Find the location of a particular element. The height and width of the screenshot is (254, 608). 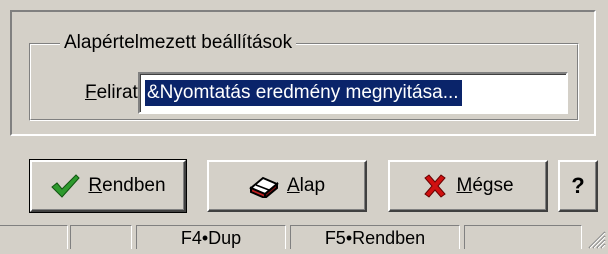

ok-button-mnemonic: R is located at coordinates (95, 185).